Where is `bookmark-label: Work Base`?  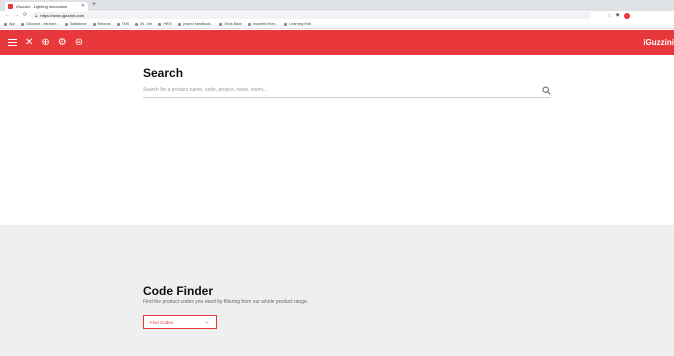
bookmark-label: Work Base is located at coordinates (233, 24).